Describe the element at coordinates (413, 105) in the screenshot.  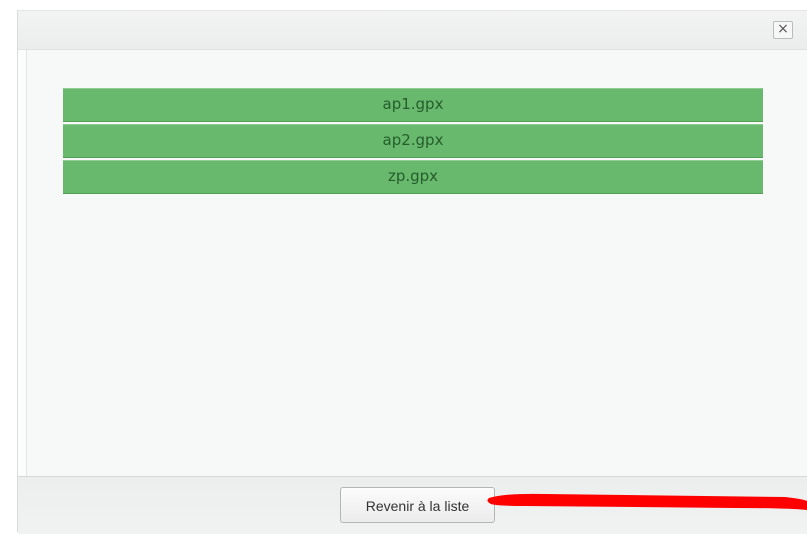
I see `file-item-ap1: ap1.gpx` at that location.